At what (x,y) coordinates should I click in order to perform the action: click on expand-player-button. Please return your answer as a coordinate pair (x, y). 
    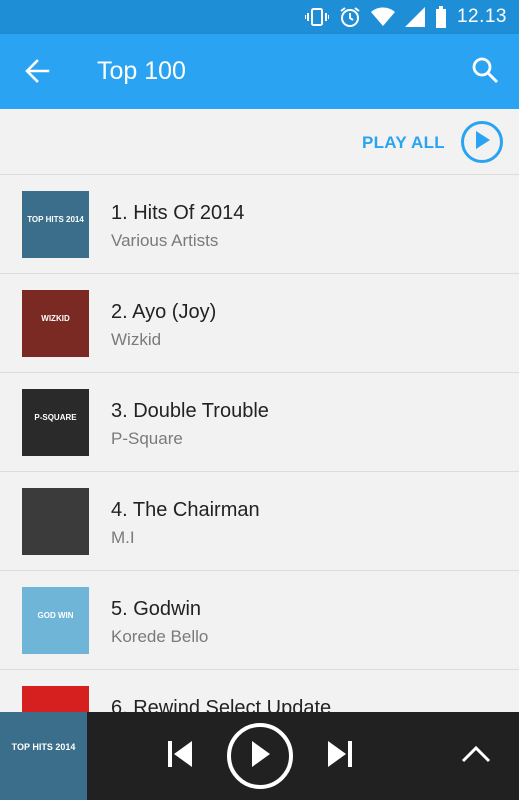
    Looking at the image, I should click on (476, 756).